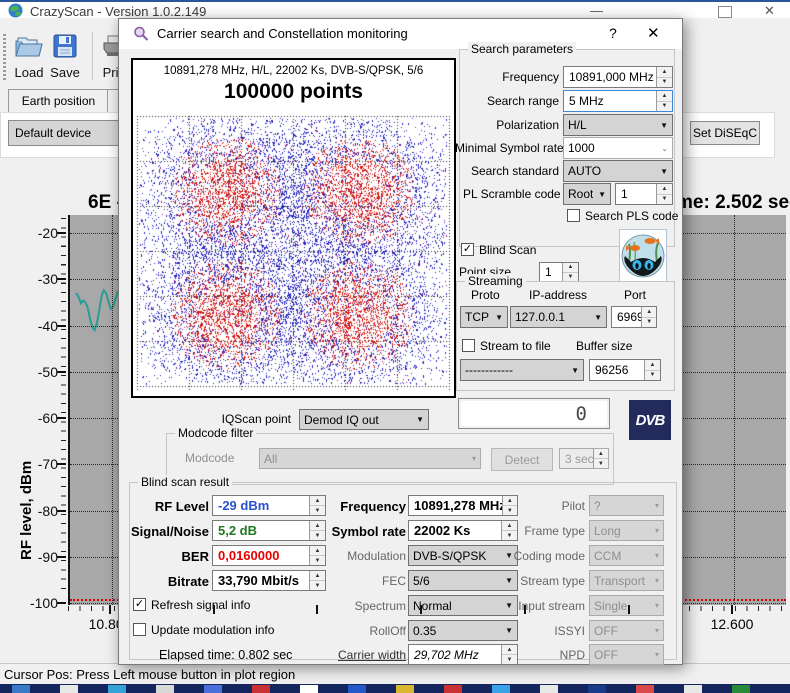  I want to click on grid-vline, so click(735, 410).